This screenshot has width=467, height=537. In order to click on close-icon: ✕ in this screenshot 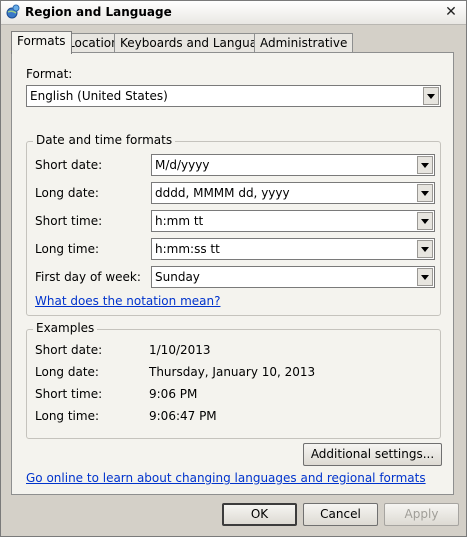, I will do `click(451, 12)`.